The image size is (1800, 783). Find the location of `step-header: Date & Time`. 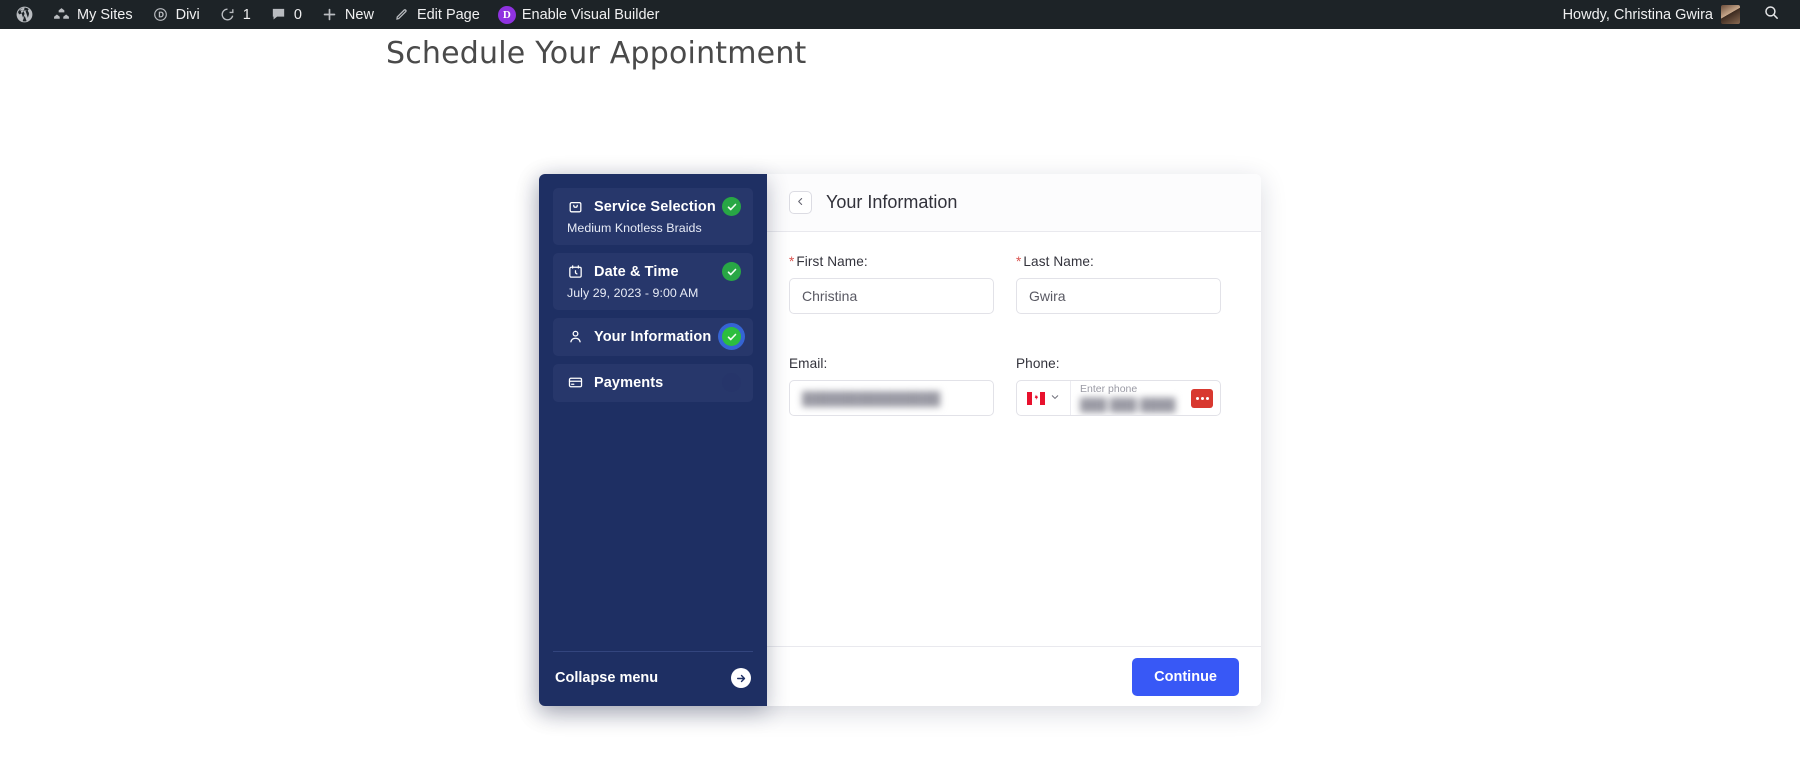

step-header: Date & Time is located at coordinates (654, 271).